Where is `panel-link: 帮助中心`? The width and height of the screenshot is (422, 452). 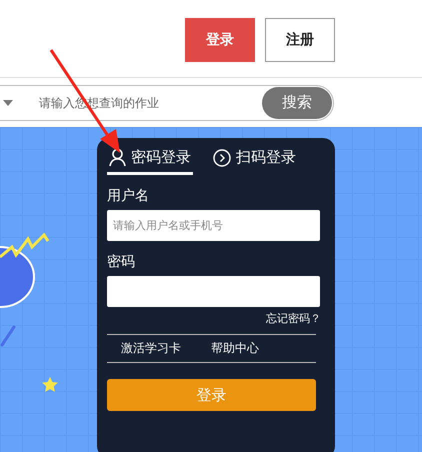 panel-link: 帮助中心 is located at coordinates (235, 348).